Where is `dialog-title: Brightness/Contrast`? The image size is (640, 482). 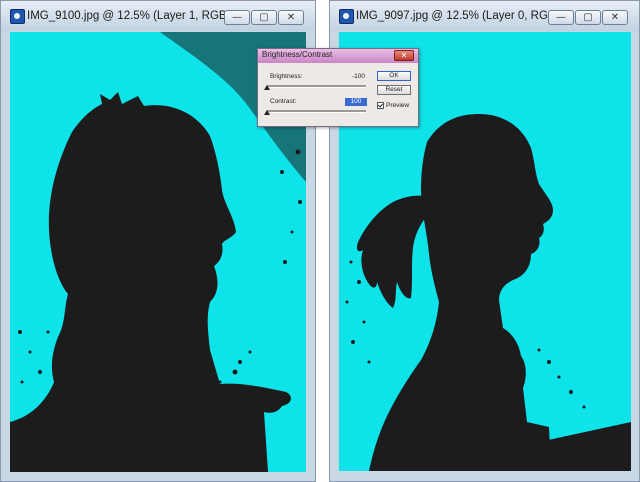
dialog-title: Brightness/Contrast is located at coordinates (297, 54).